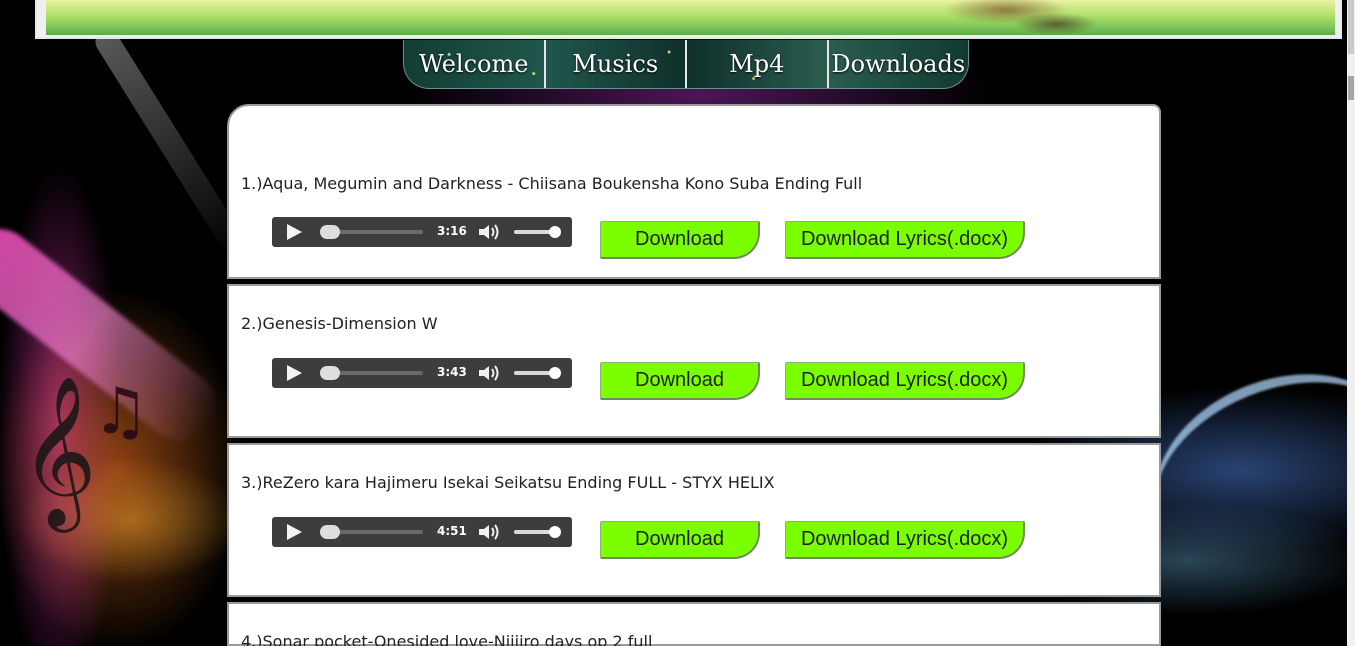 Image resolution: width=1355 pixels, height=646 pixels. I want to click on audio-player: 3:43, so click(422, 373).